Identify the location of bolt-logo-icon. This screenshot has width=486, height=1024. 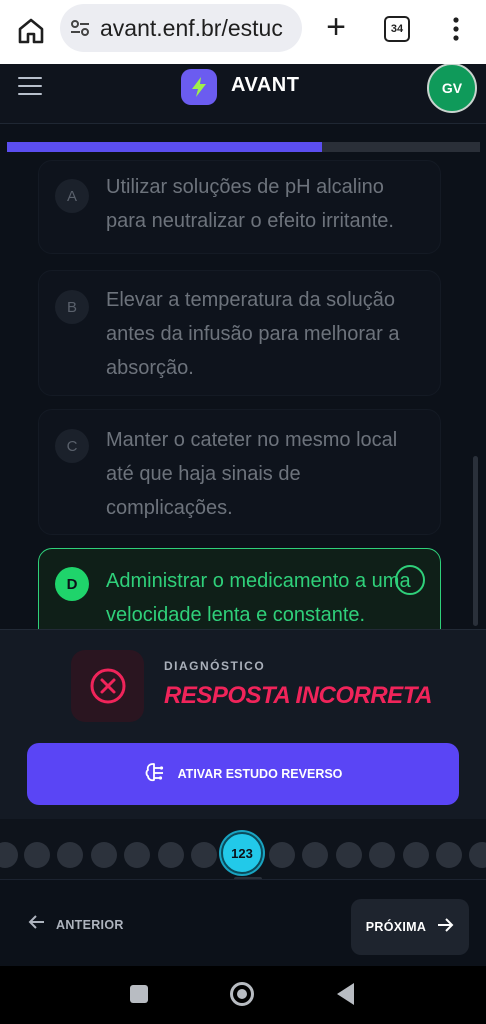
(199, 87).